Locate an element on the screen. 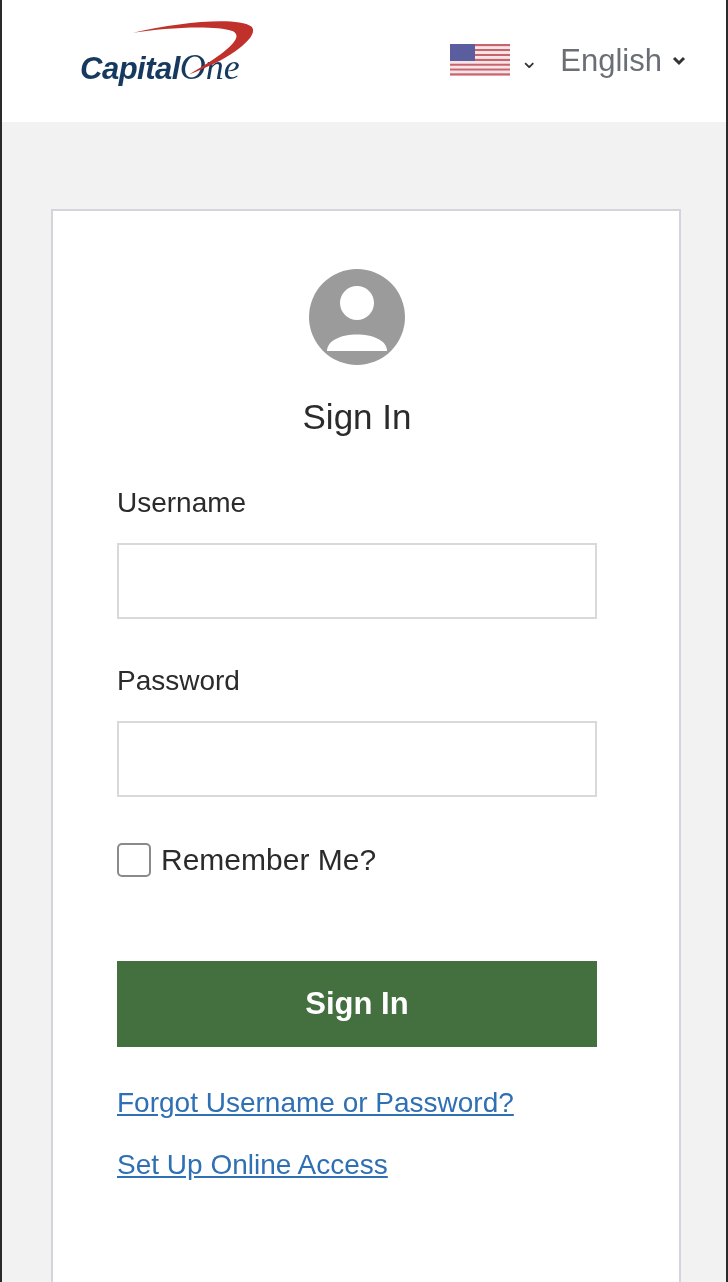 Image resolution: width=728 pixels, height=1282 pixels. checkbox is located at coordinates (134, 860).